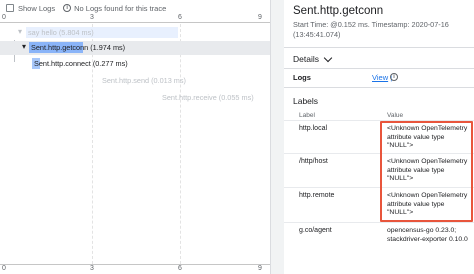  I want to click on time-axis-top: 0 3 6 9, so click(135, 18).